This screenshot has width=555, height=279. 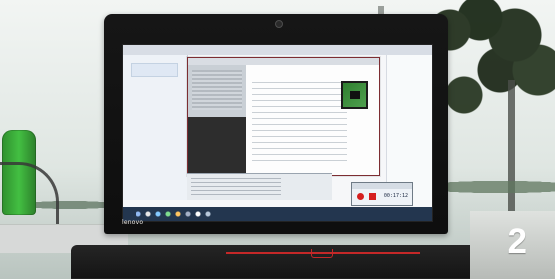 What do you see at coordinates (372, 196) in the screenshot?
I see `stop-icon` at bounding box center [372, 196].